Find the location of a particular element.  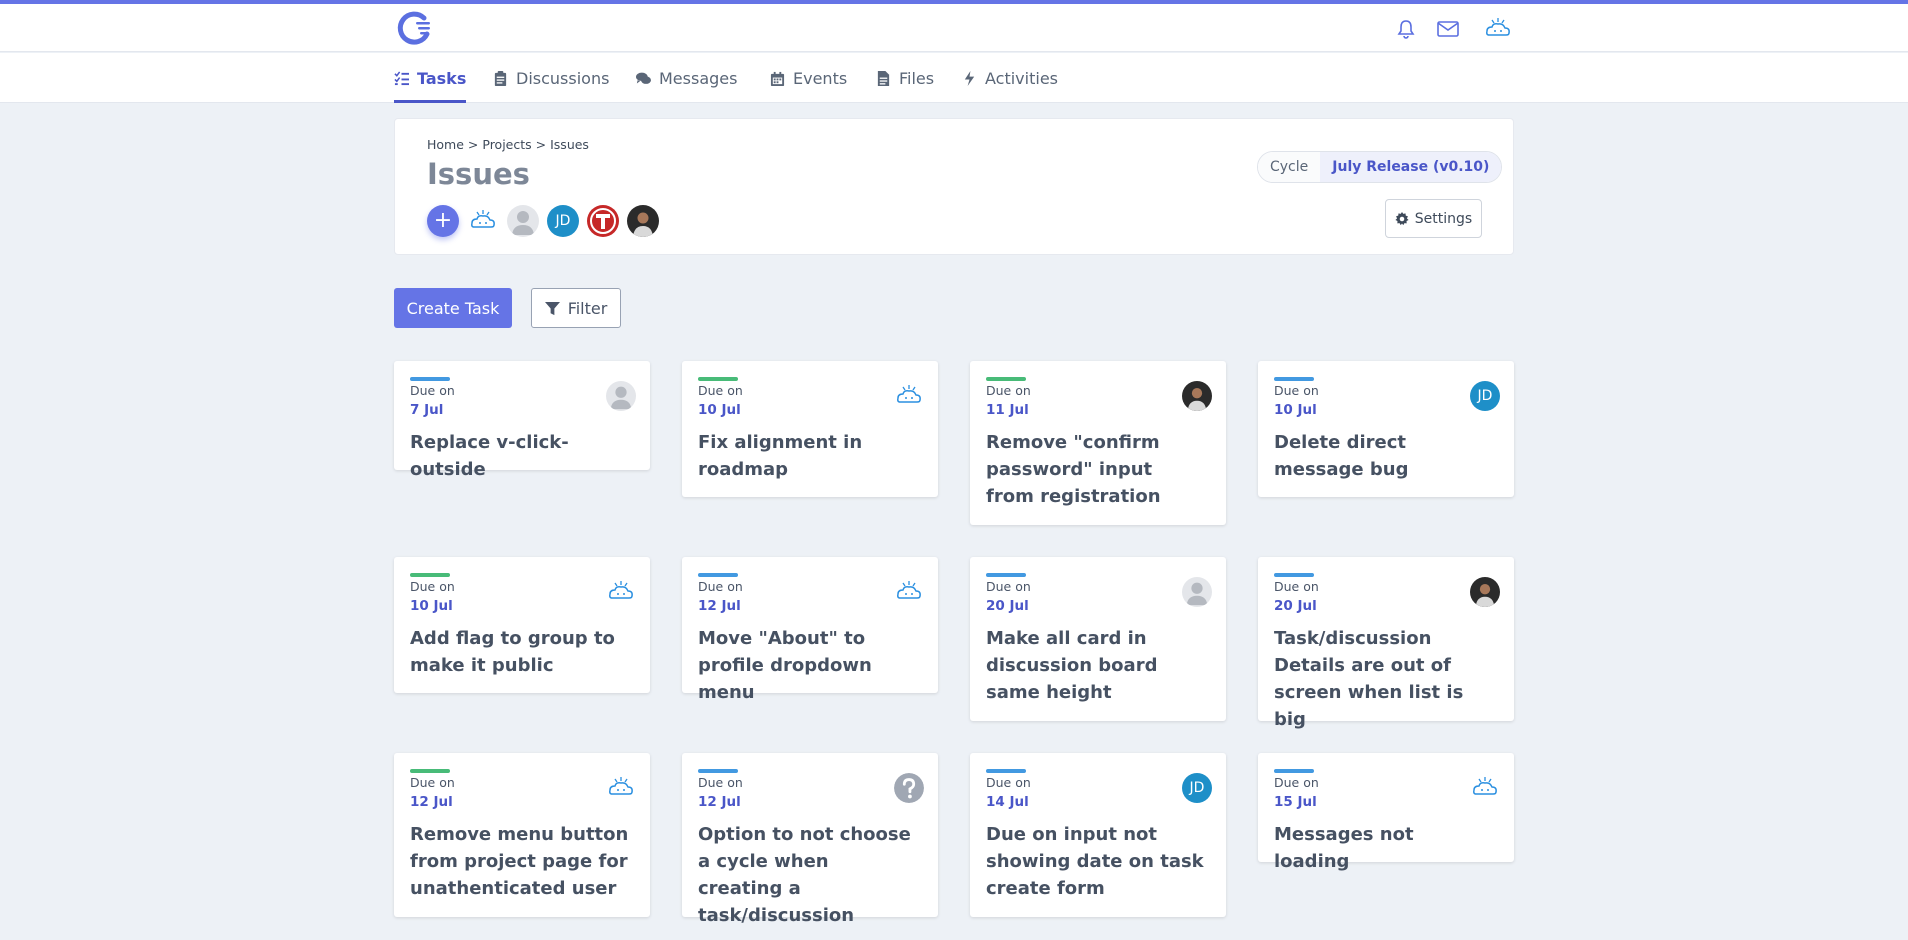

task-due-date: 11 Jul is located at coordinates (1007, 410).